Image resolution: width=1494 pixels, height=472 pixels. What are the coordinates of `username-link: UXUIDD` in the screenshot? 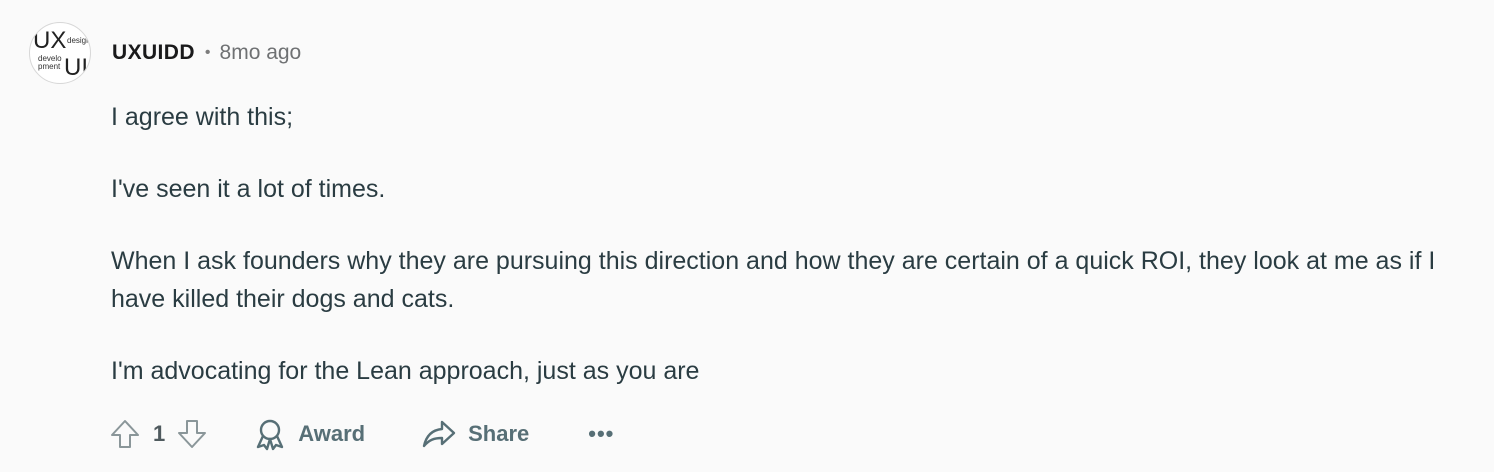 It's located at (153, 53).